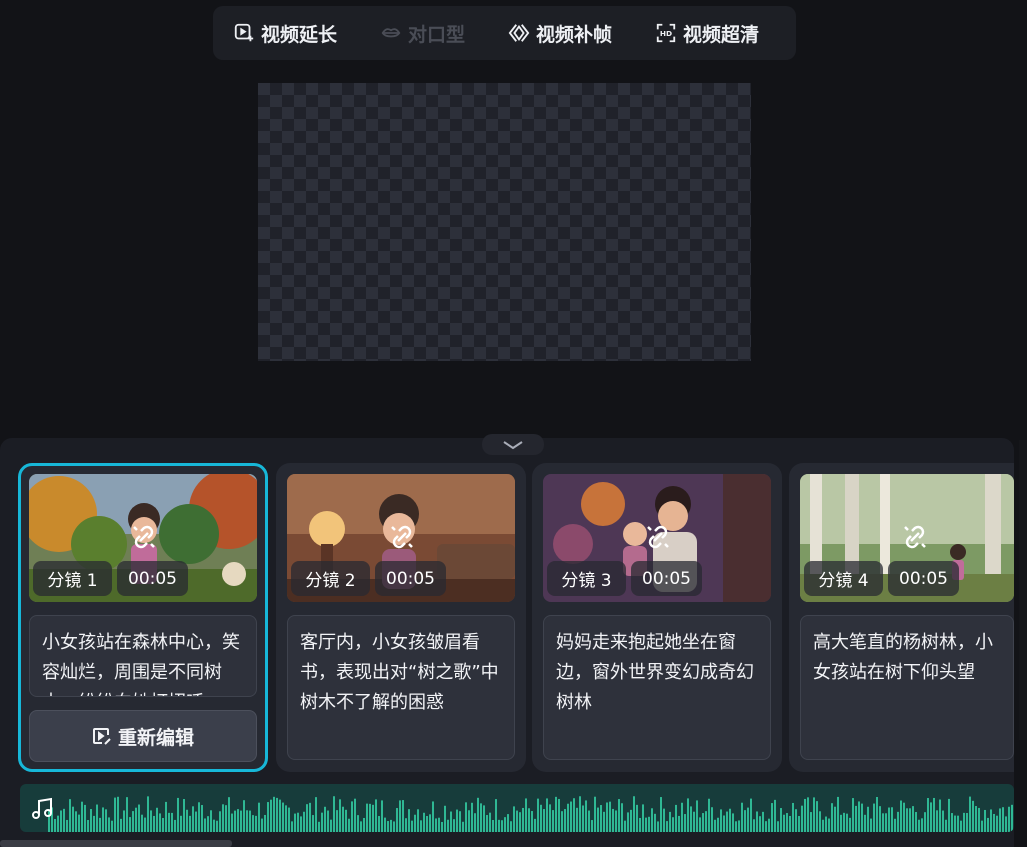 The height and width of the screenshot is (847, 1027). Describe the element at coordinates (907, 687) in the screenshot. I see `shot-description: 高大笔直的杨树林，小女孩站在树下仰头望` at that location.